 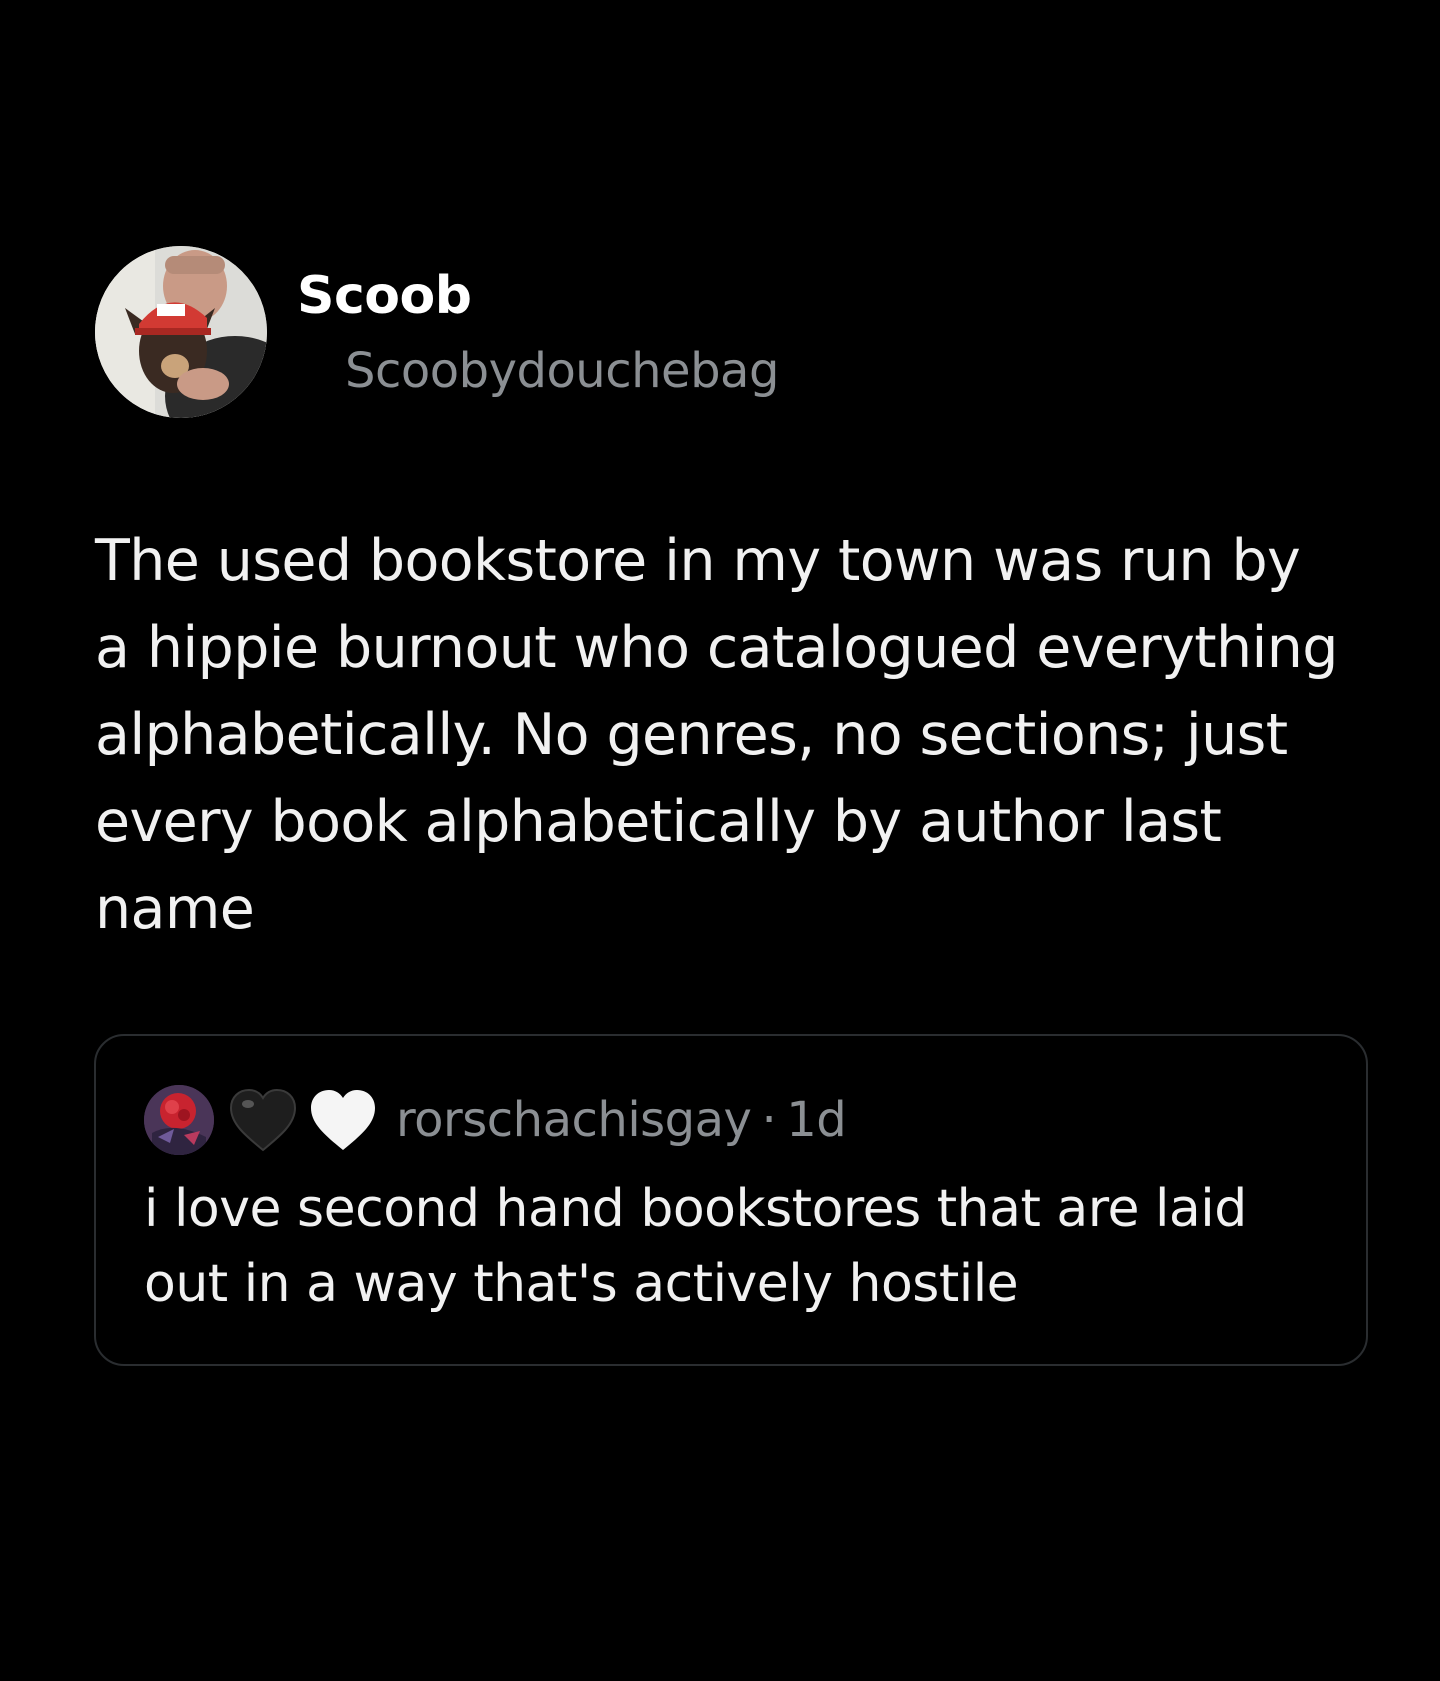 I want to click on black-heart-icon, so click(x=263, y=1120).